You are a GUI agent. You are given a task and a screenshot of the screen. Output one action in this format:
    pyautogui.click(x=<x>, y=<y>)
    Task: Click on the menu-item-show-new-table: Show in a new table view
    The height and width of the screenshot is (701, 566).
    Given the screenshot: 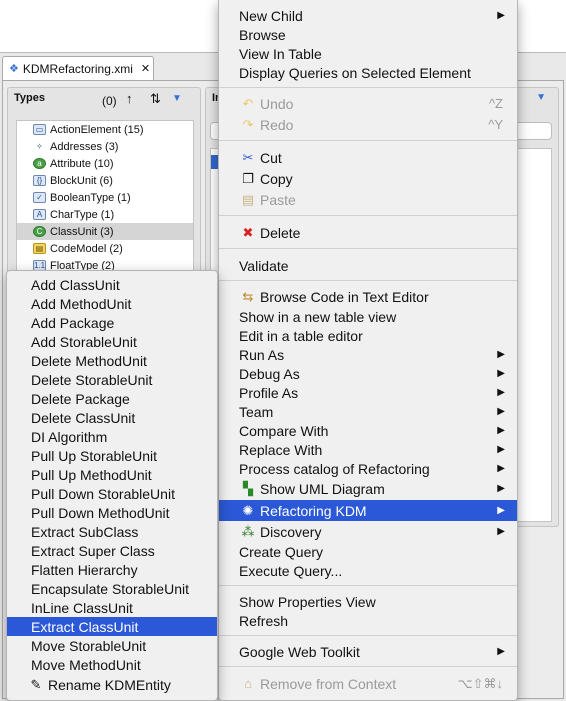 What is the action you would take?
    pyautogui.click(x=368, y=316)
    